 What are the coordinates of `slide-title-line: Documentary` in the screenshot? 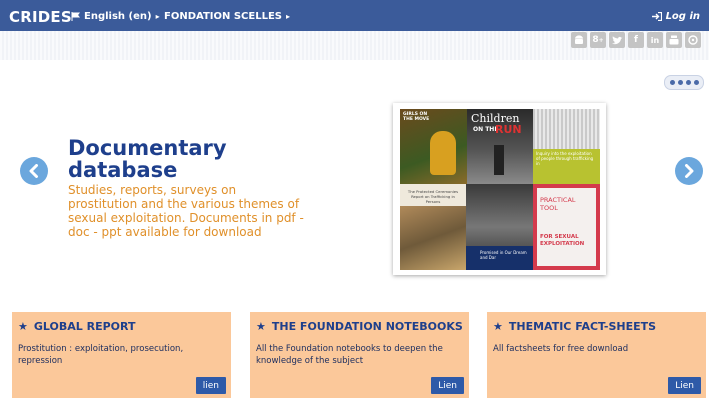 It's located at (147, 148).